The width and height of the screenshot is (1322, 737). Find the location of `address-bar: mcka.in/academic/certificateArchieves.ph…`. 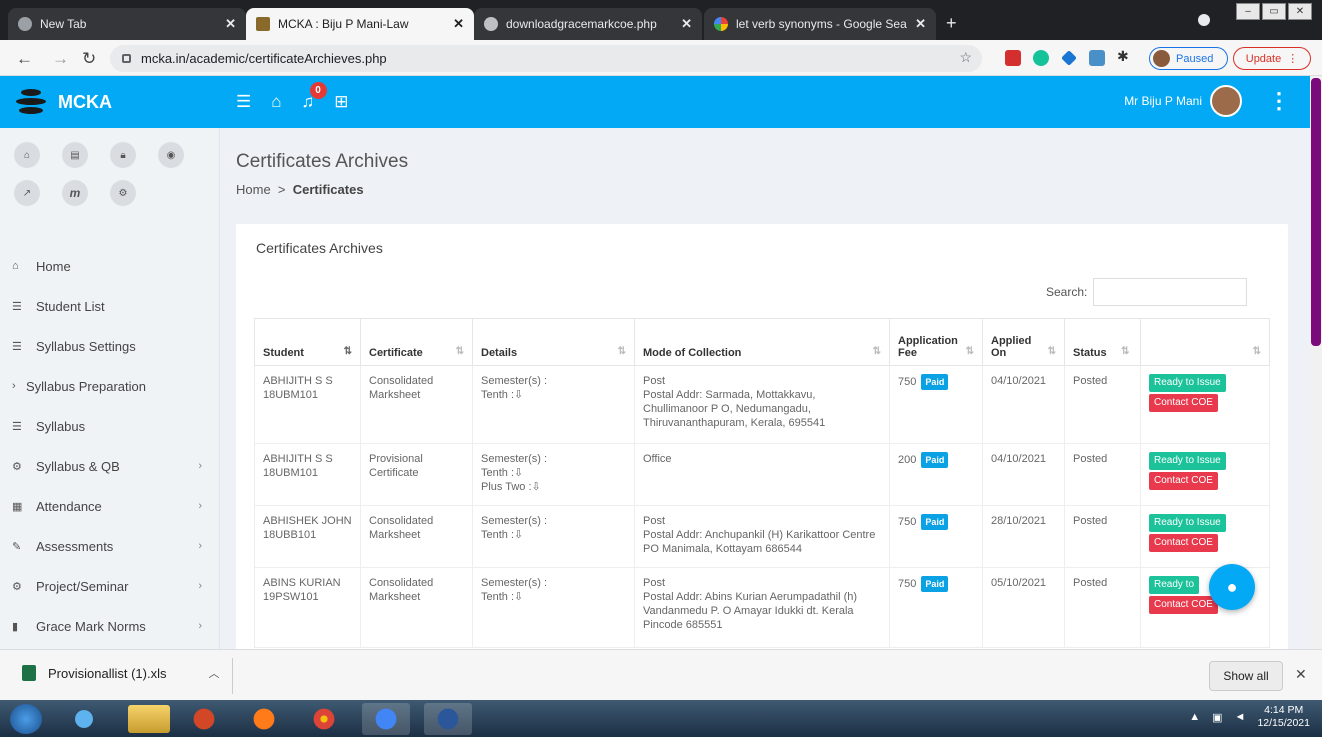

address-bar: mcka.in/academic/certificateArchieves.ph… is located at coordinates (546, 58).